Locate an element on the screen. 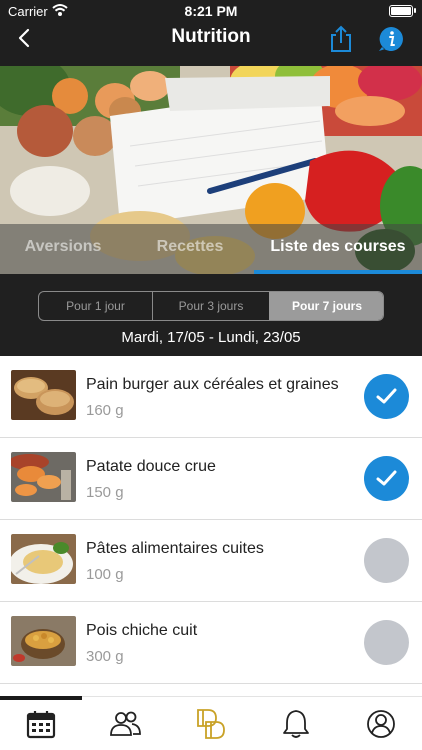  item-name: Pois chiche cuit is located at coordinates (142, 630).